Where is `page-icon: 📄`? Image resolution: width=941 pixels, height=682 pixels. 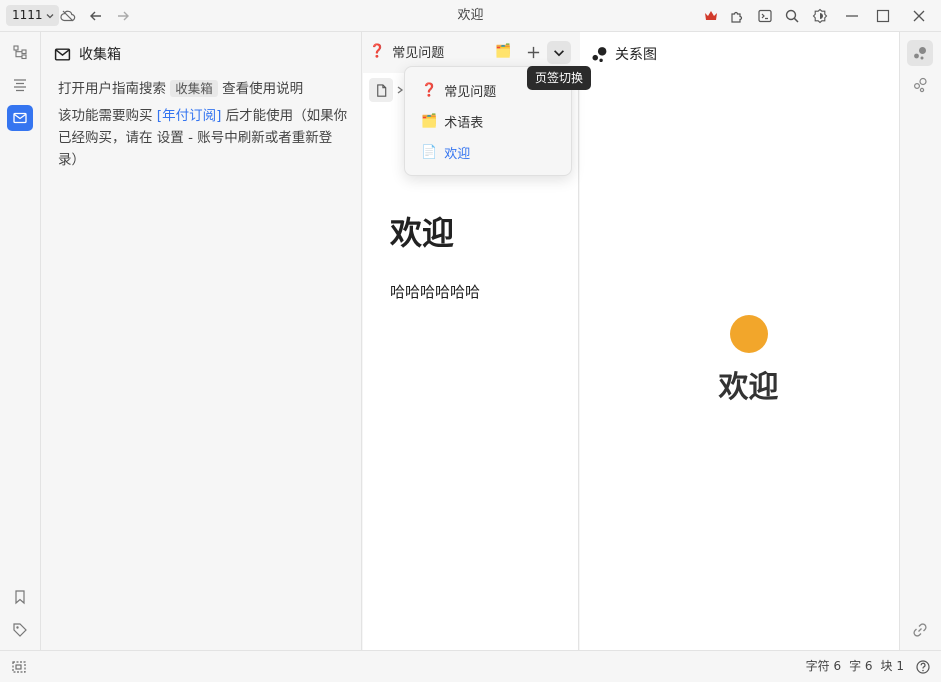
page-icon: 📄 is located at coordinates (429, 152).